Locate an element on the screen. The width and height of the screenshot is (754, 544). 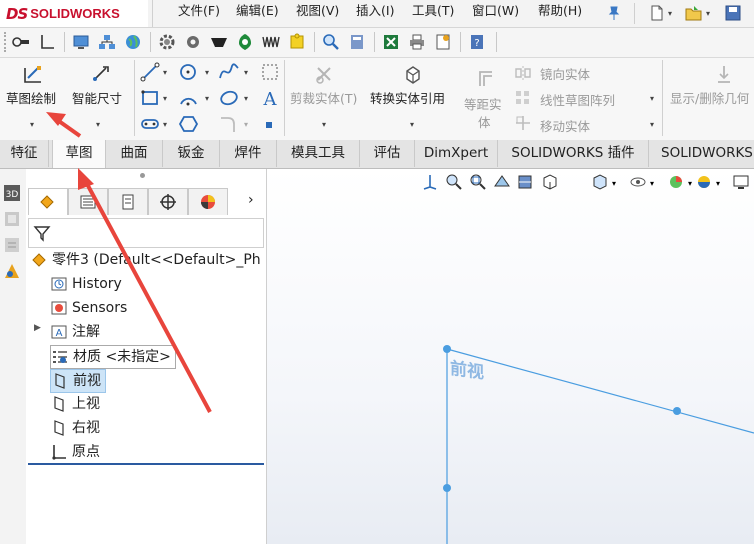
pin-icon is located at coordinates (614, 13).